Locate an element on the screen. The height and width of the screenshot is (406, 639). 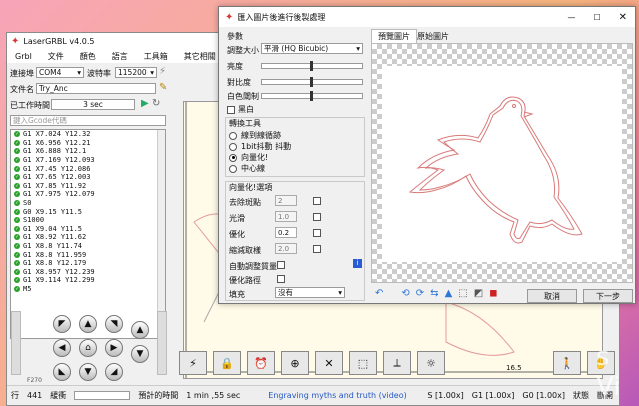
menu-tools: 工具箱 is located at coordinates (156, 56).